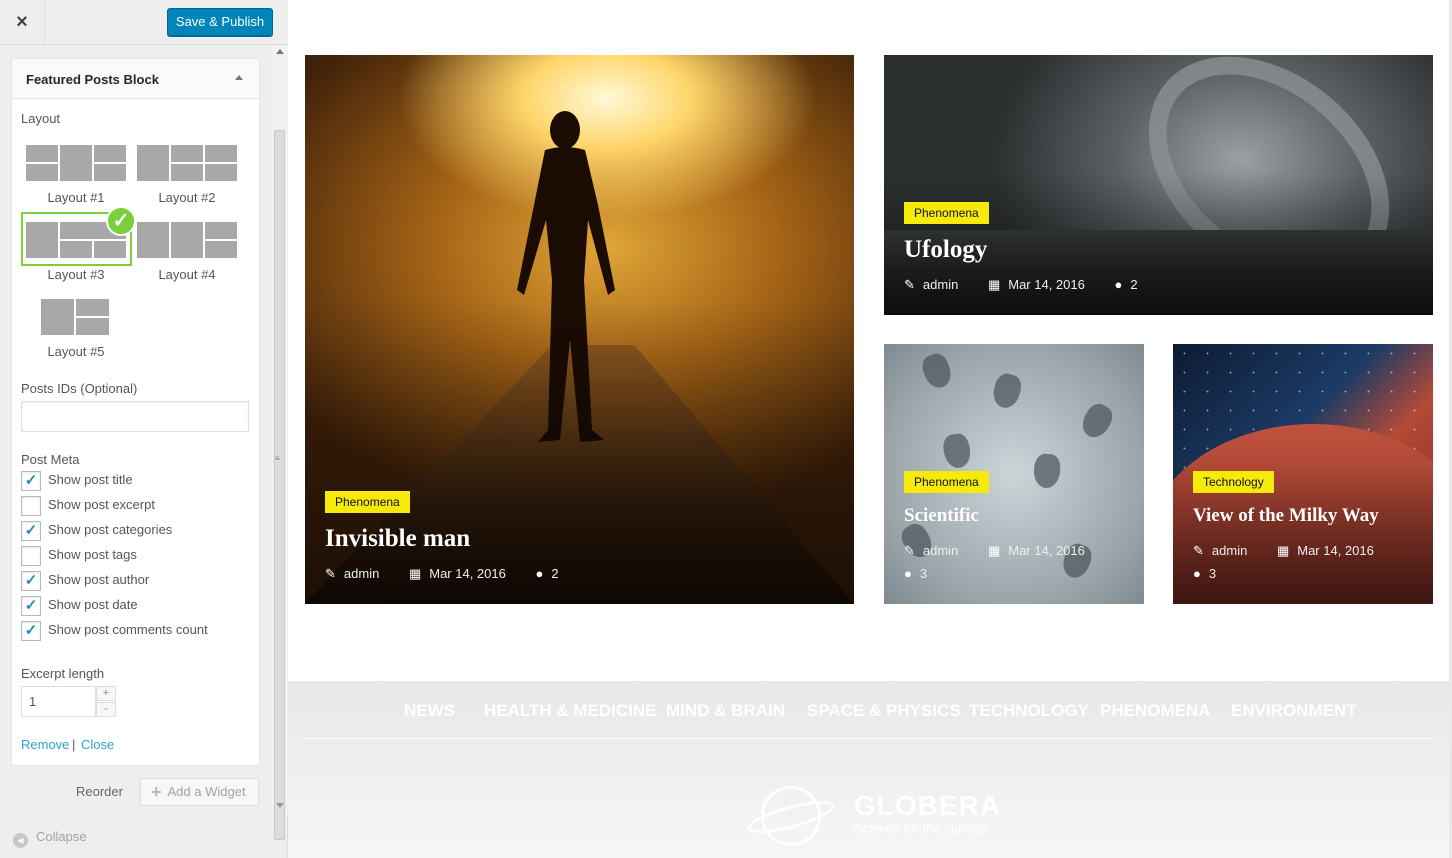 The height and width of the screenshot is (858, 1452). I want to click on increment-button: +, so click(106, 693).